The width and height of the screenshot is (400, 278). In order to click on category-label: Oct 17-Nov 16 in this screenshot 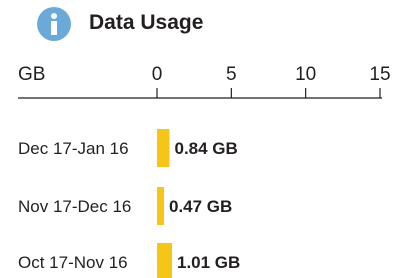, I will do `click(73, 262)`.